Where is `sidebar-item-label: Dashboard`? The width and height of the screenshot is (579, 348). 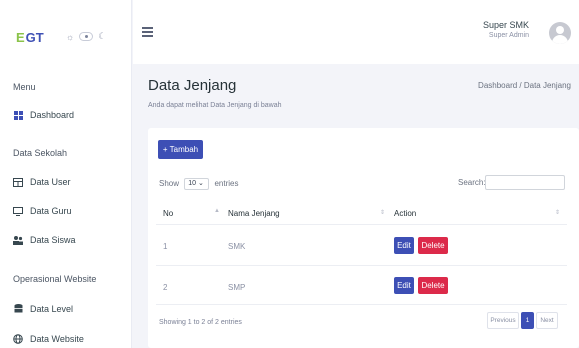 sidebar-item-label: Dashboard is located at coordinates (52, 115).